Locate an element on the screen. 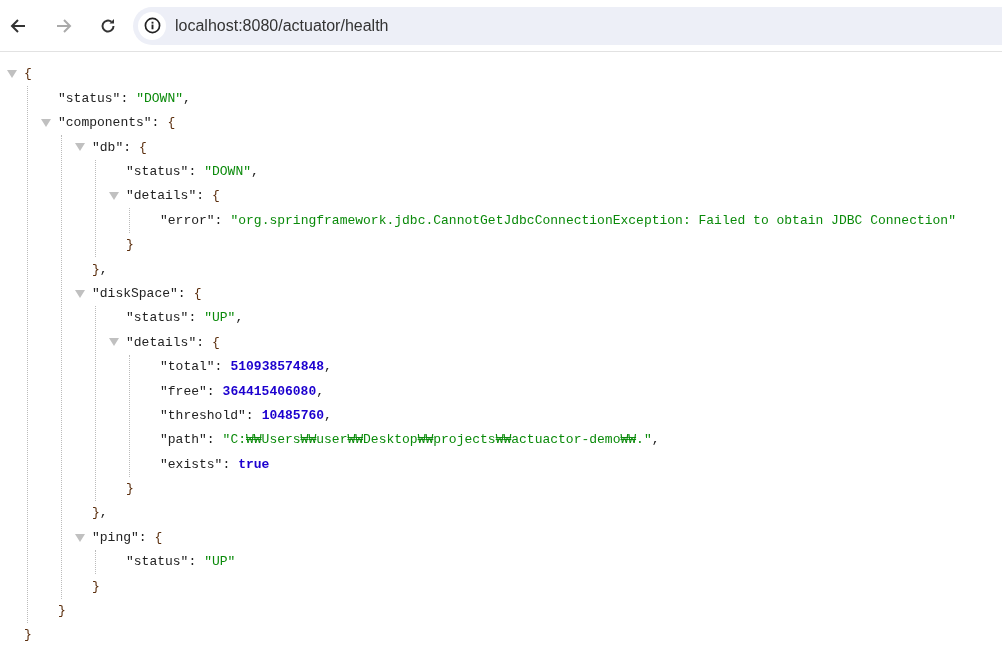 This screenshot has width=1002, height=653. json-value: true is located at coordinates (254, 464).